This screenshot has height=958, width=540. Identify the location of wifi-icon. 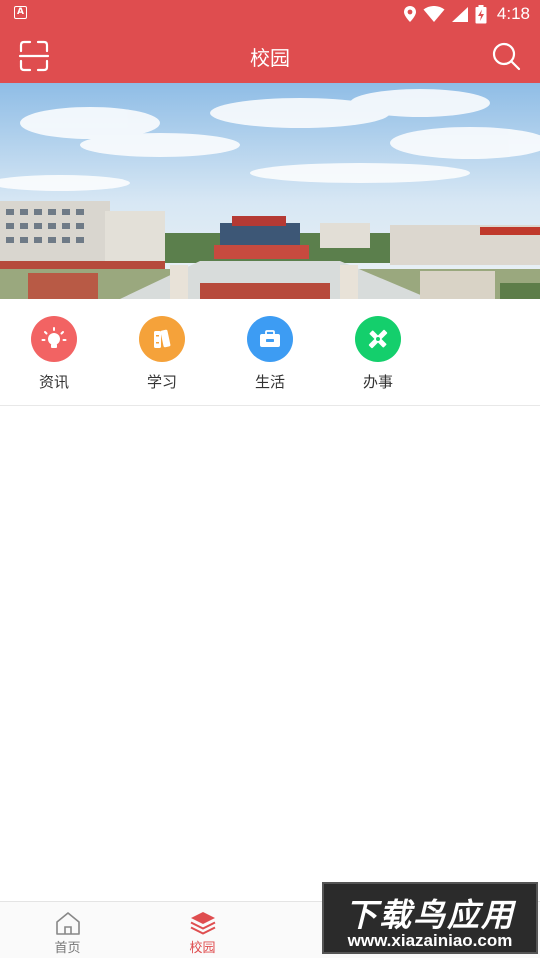
(434, 13).